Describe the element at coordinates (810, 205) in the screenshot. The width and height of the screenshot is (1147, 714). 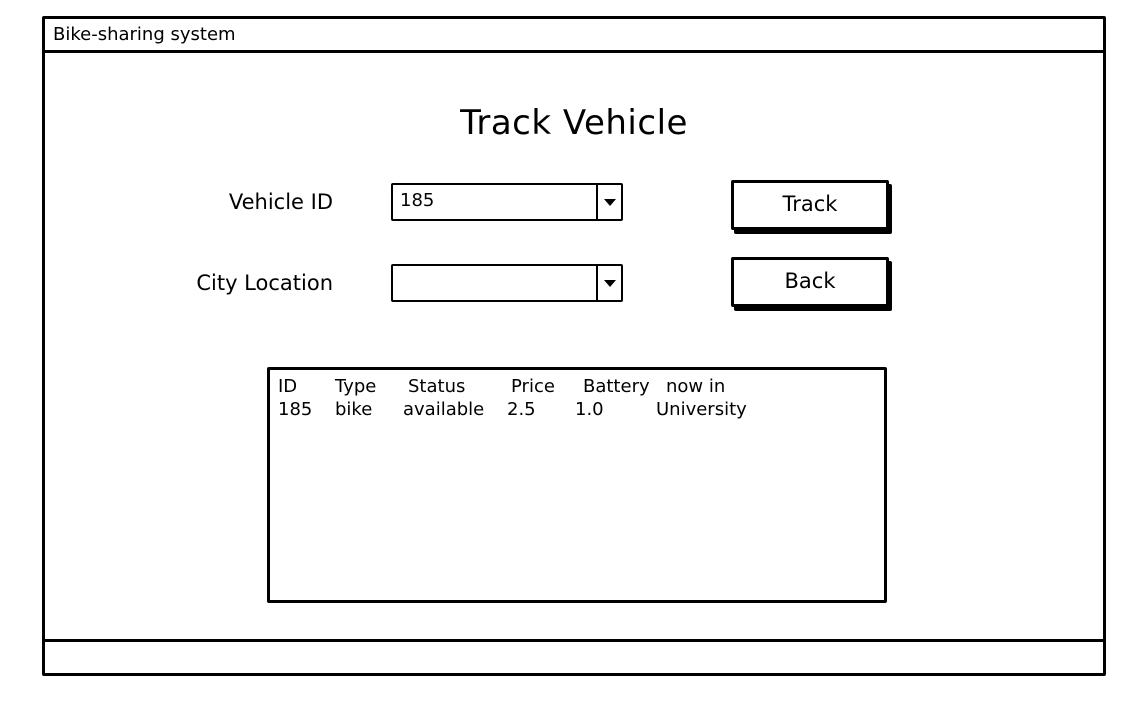
I see `track-button: Track` at that location.